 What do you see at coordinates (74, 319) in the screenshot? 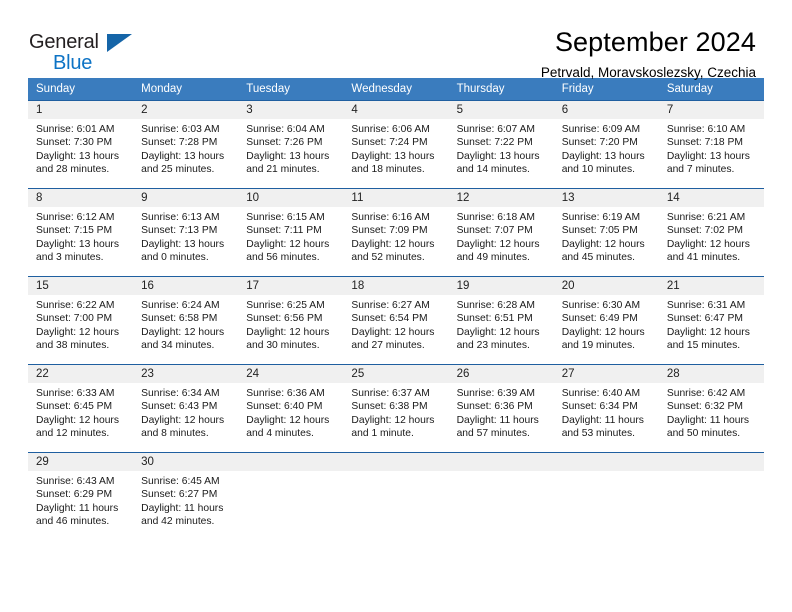
I see `sunset-text: Sunset: 7:00 PM` at bounding box center [74, 319].